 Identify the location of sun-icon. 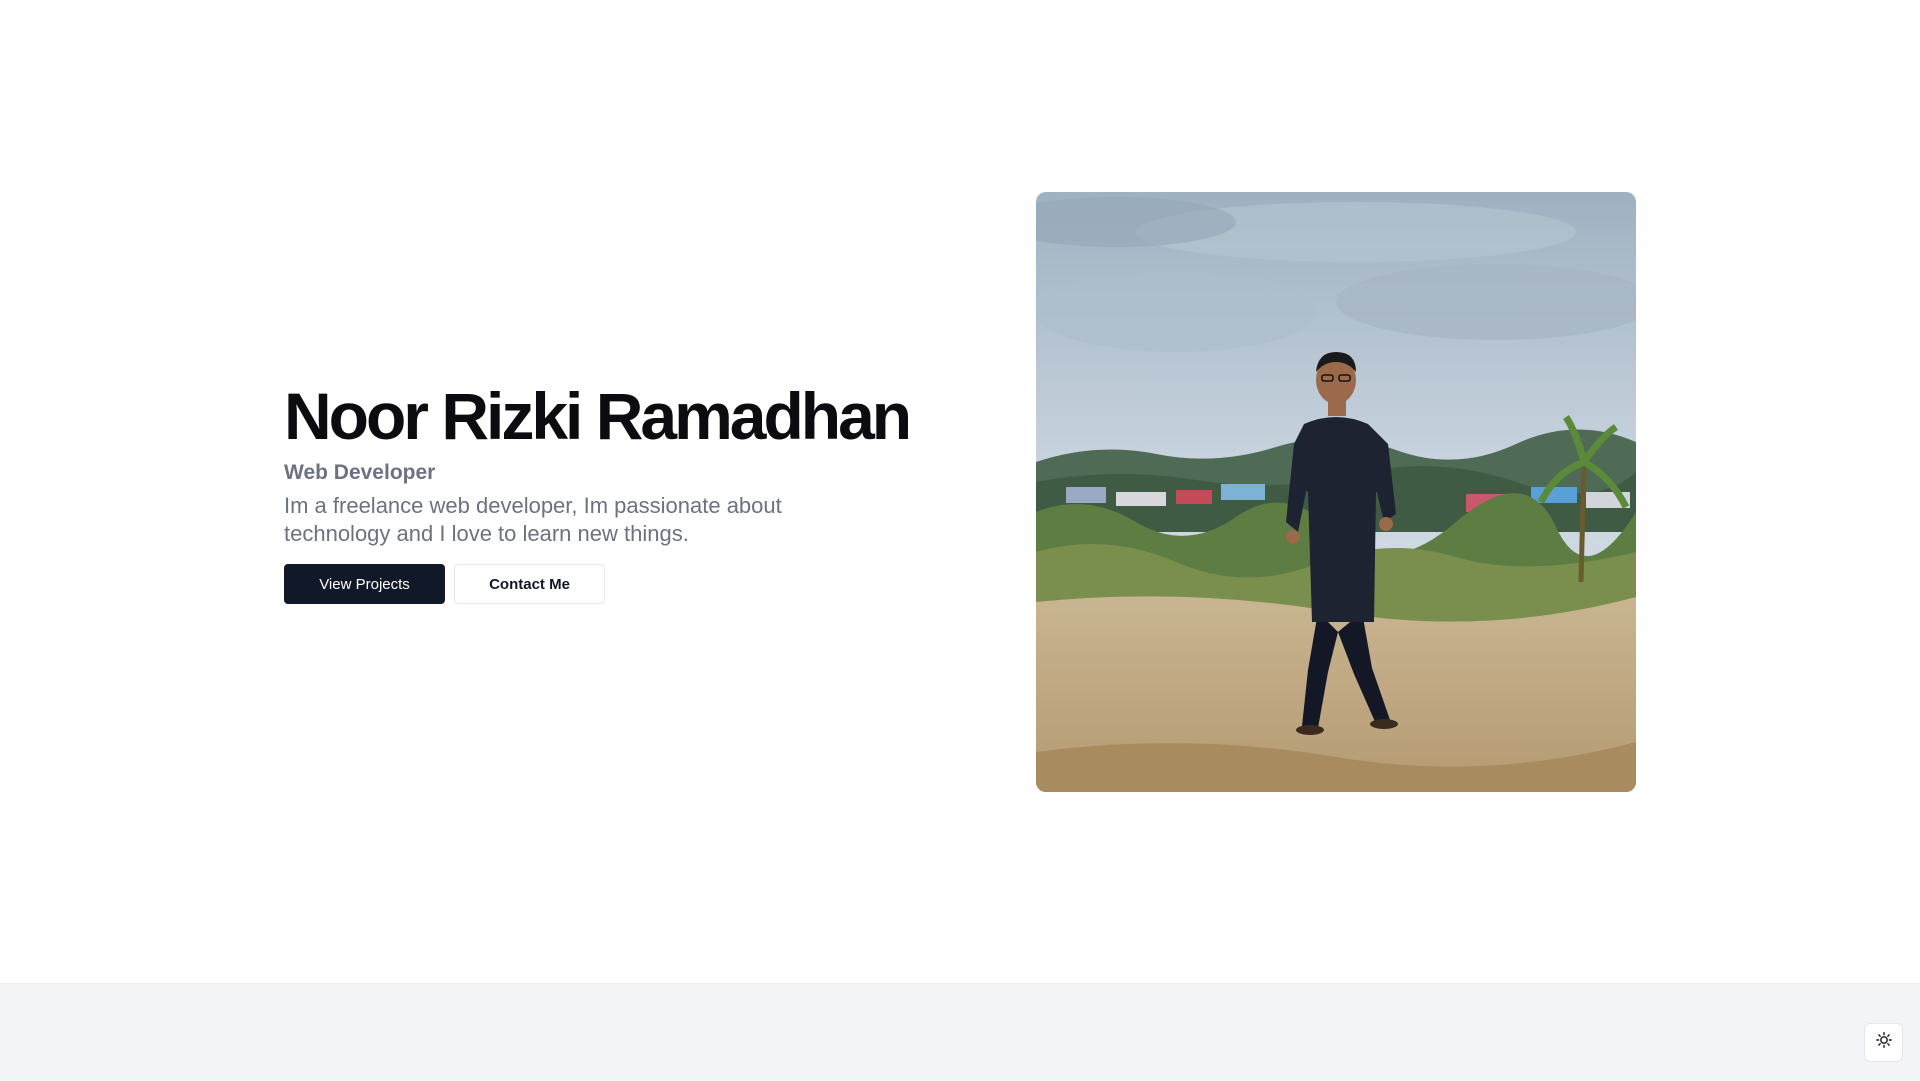
(1883, 1042).